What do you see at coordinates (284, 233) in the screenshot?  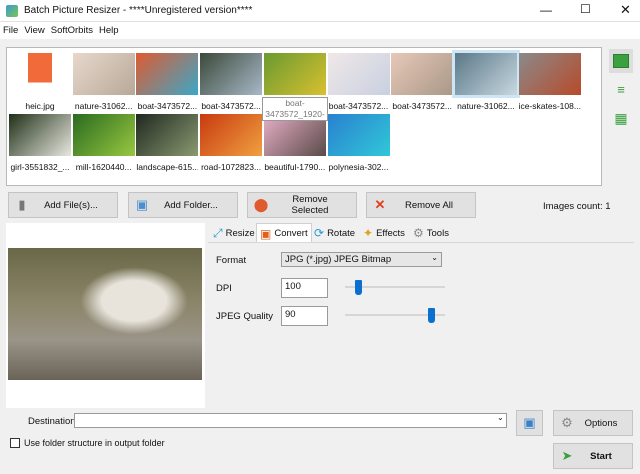 I see `tab-convert: ▣ Convert` at bounding box center [284, 233].